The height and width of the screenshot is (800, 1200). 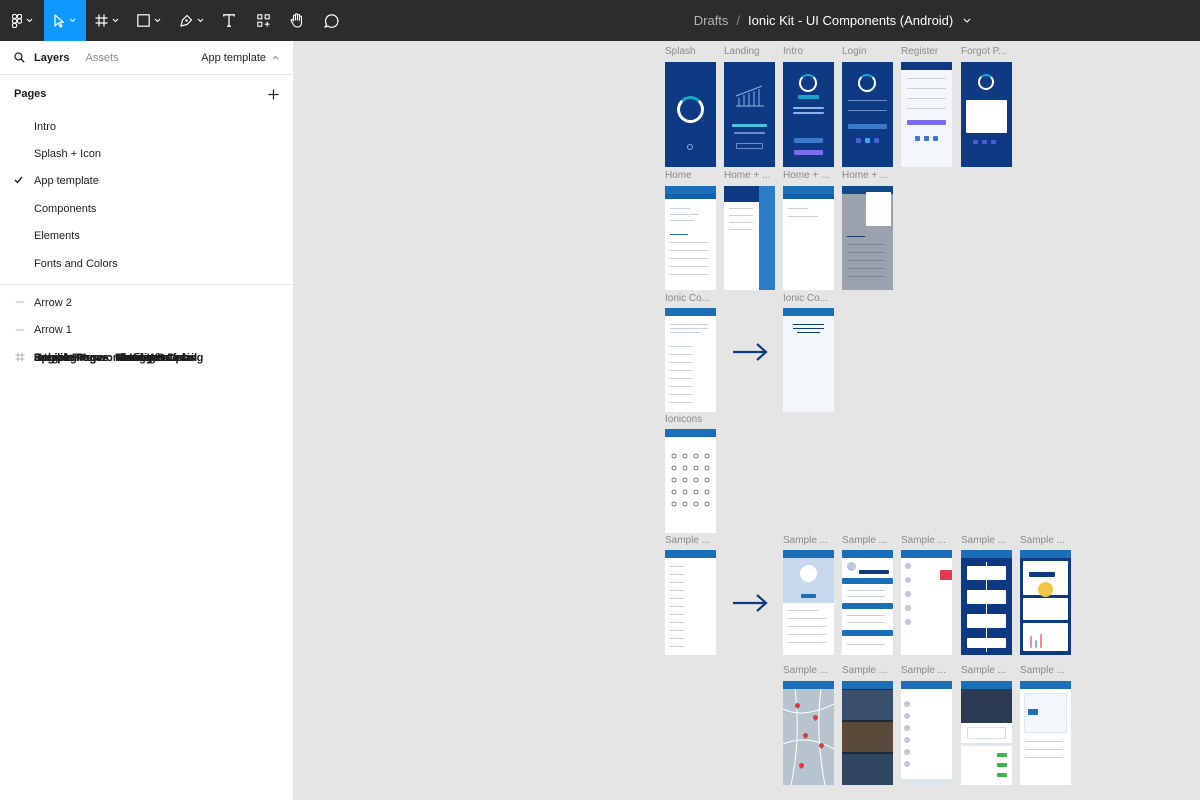 I want to click on shape-tool-button, so click(x=149, y=20).